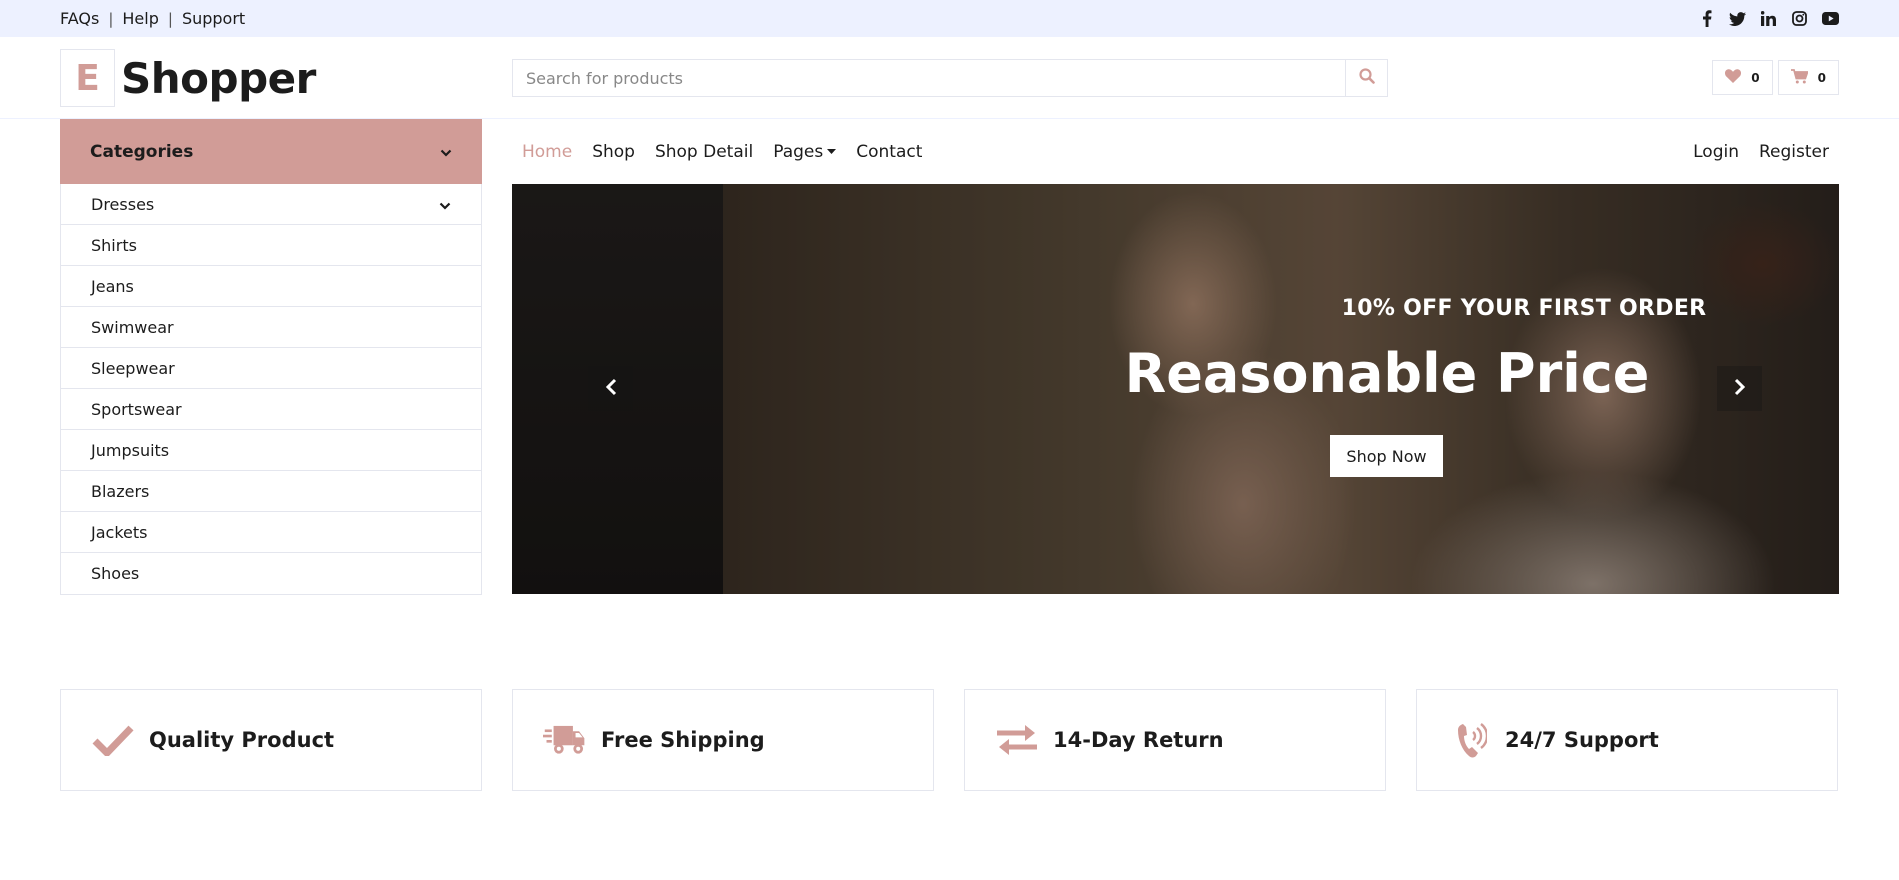 Image resolution: width=1899 pixels, height=880 pixels. I want to click on social-links, so click(1768, 18).